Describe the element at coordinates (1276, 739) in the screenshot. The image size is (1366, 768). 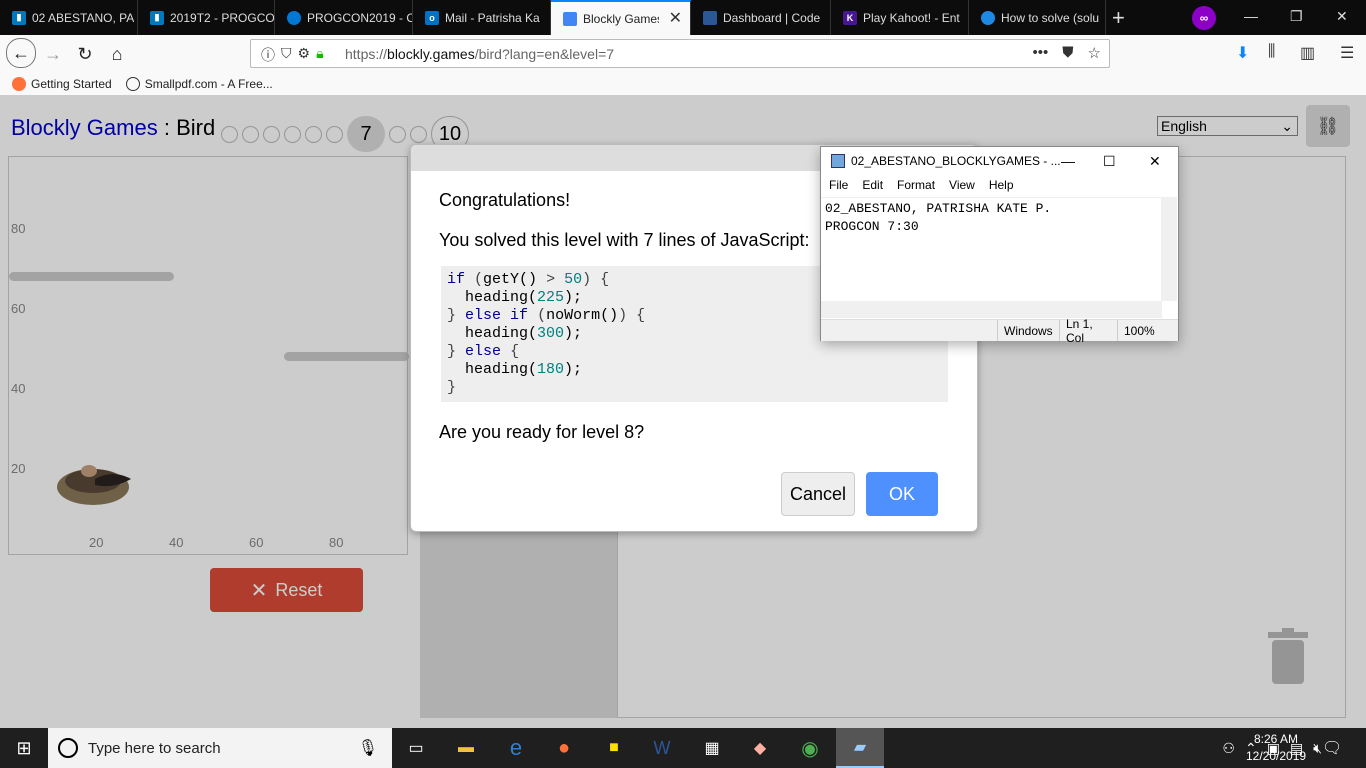
I see `clock-time: 8:26 AM` at that location.